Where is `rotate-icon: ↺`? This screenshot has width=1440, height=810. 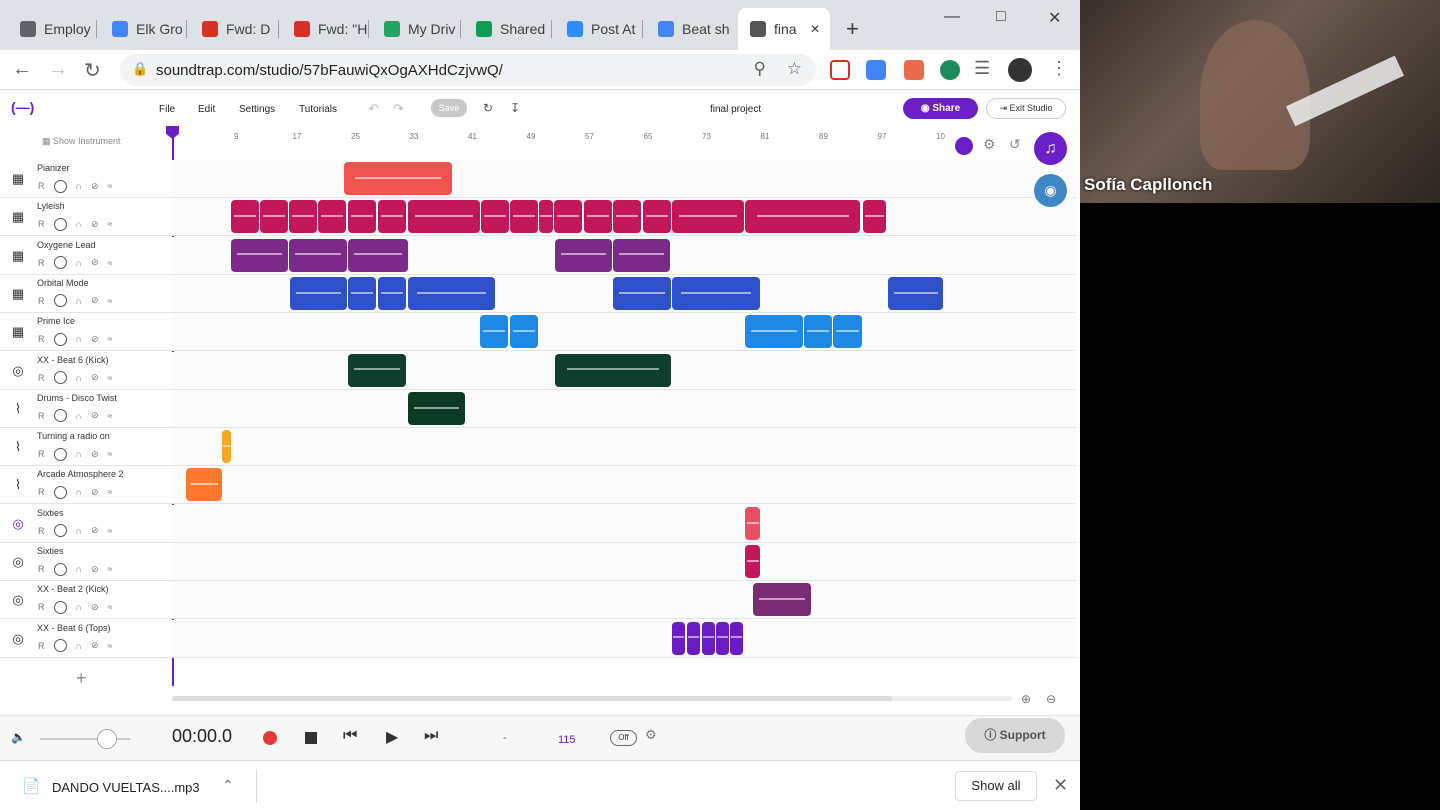 rotate-icon: ↺ is located at coordinates (1015, 144).